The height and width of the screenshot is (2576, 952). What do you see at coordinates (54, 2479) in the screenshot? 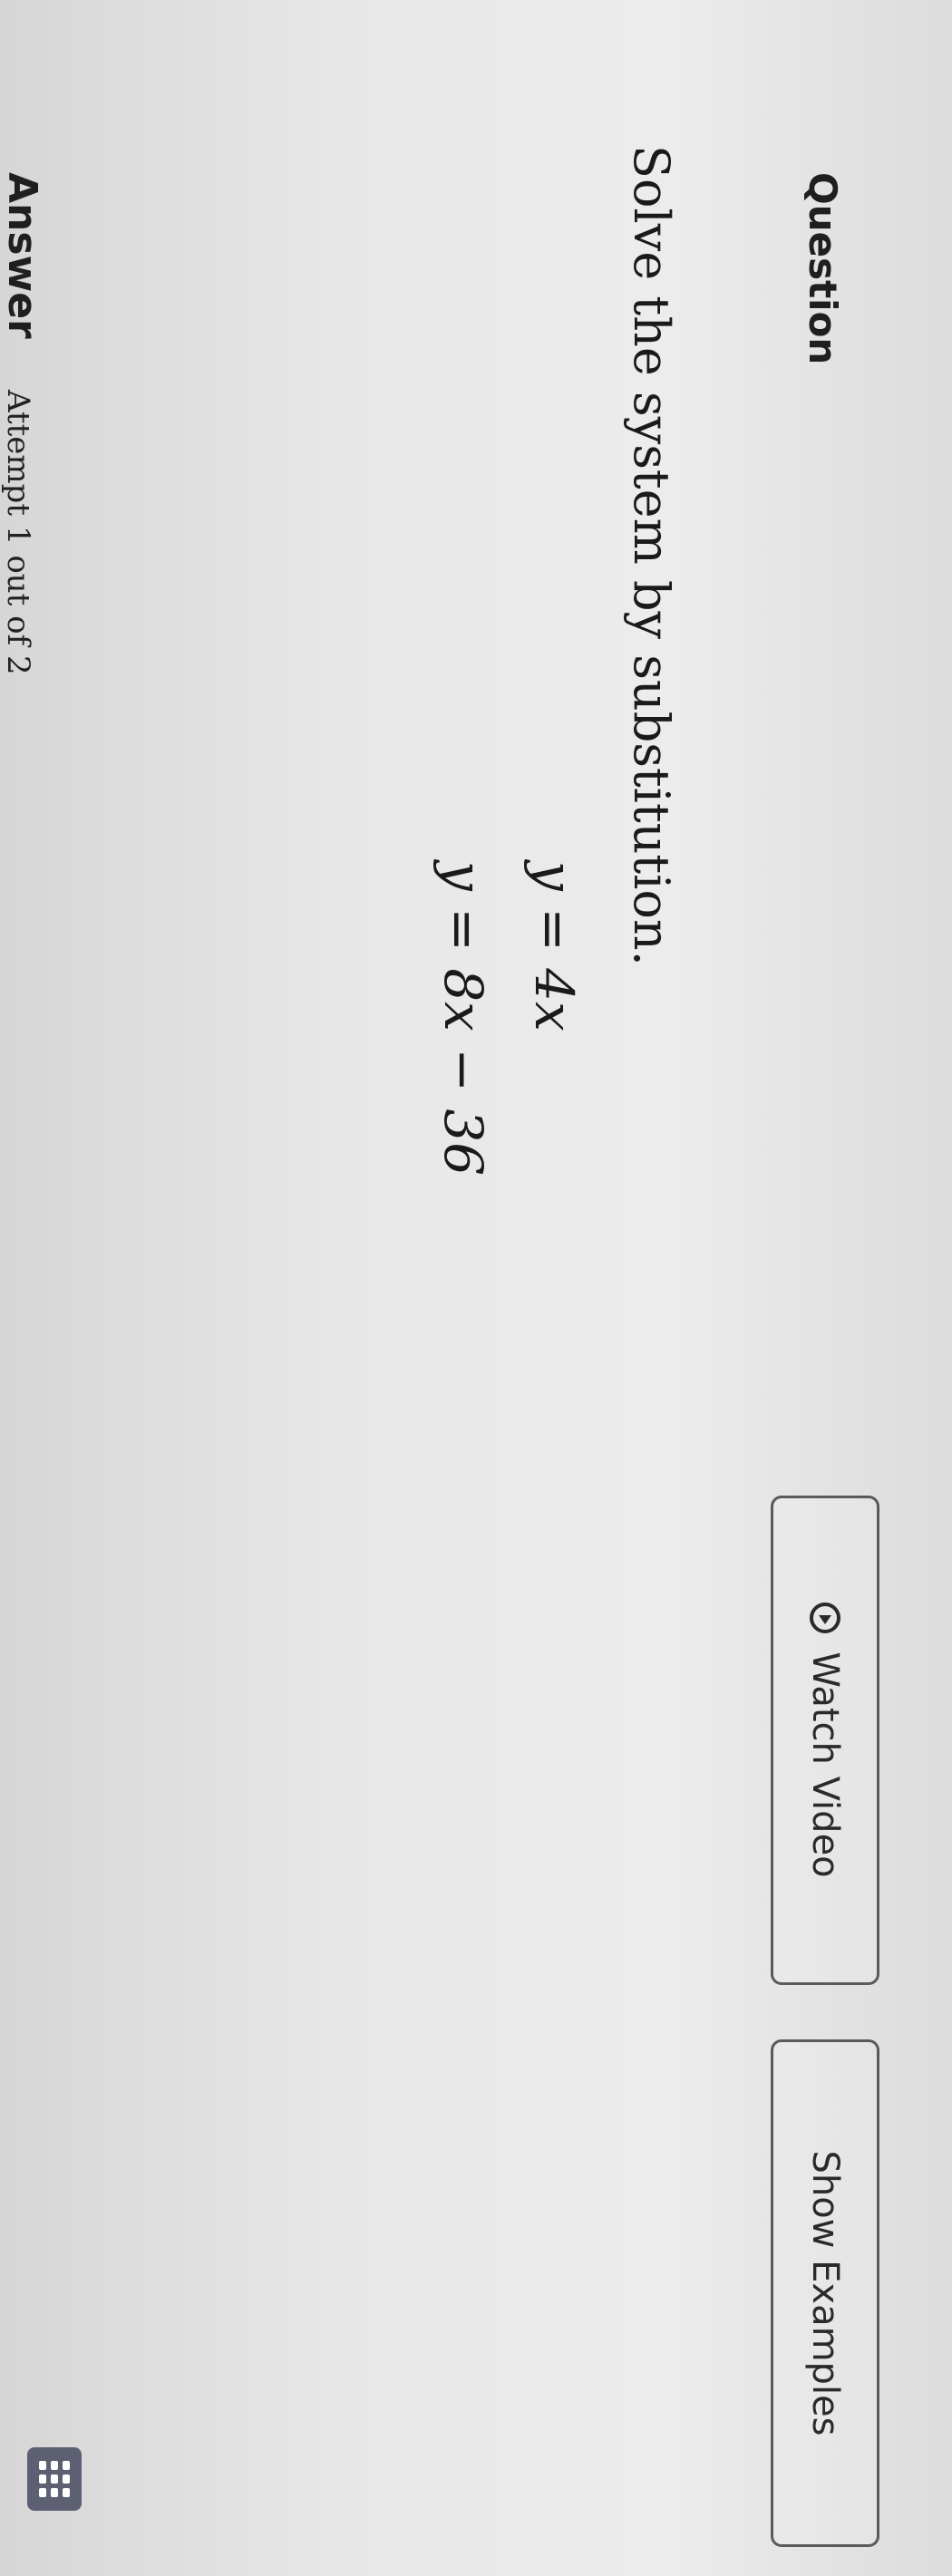
I see `keypad-icon` at bounding box center [54, 2479].